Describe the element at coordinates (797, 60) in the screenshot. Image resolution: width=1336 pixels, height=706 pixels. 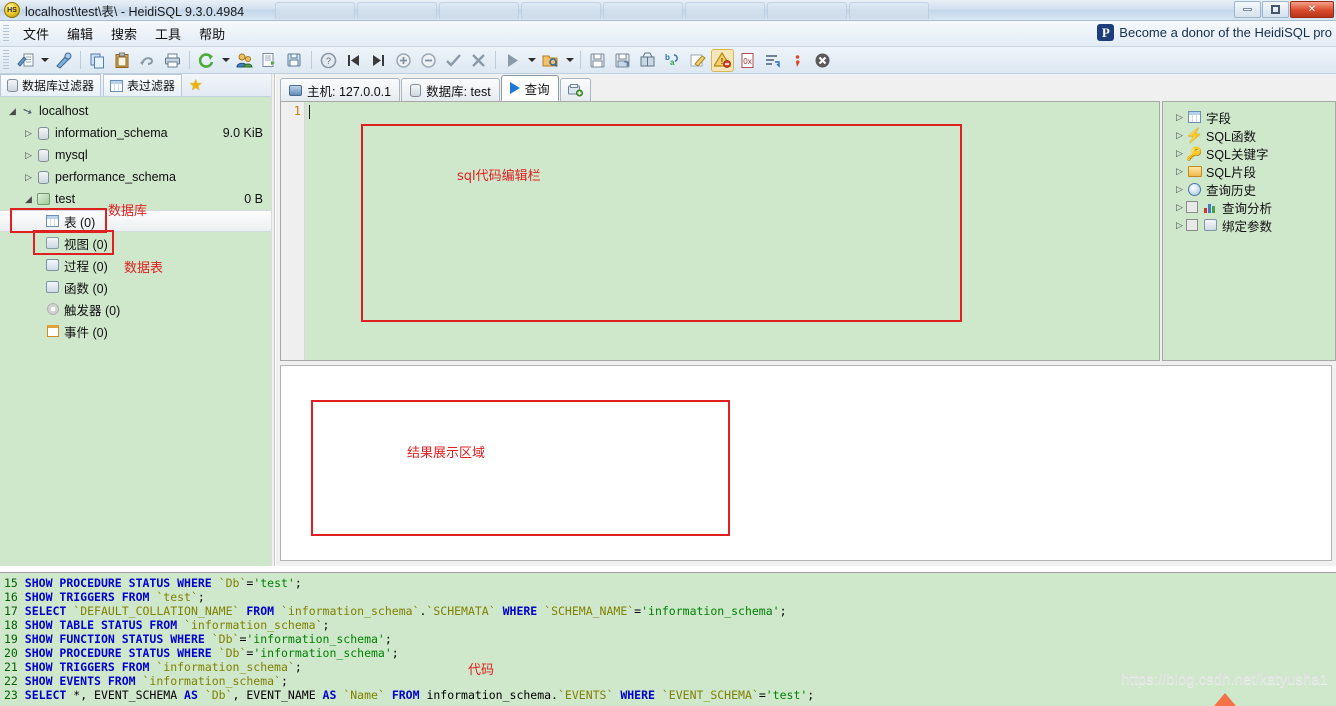
I see `semicolon-icon` at that location.